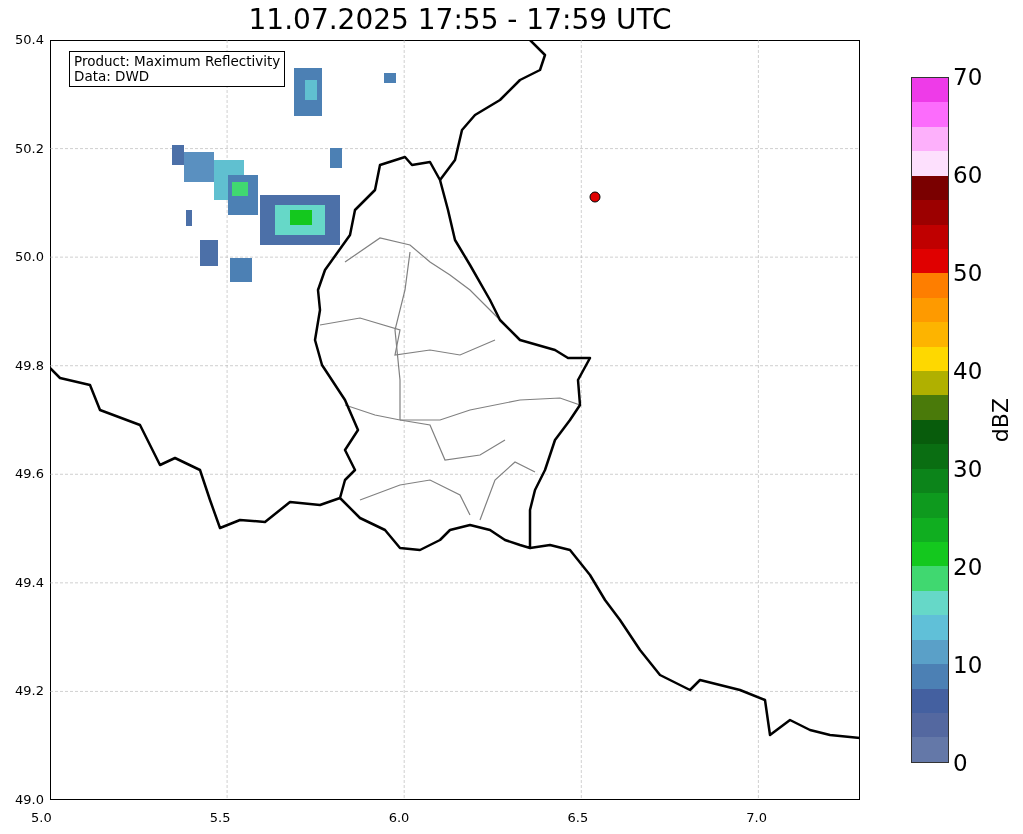 The height and width of the screenshot is (834, 1023). Describe the element at coordinates (756, 817) in the screenshot. I see `longitude-tick-label: 7.0` at that location.